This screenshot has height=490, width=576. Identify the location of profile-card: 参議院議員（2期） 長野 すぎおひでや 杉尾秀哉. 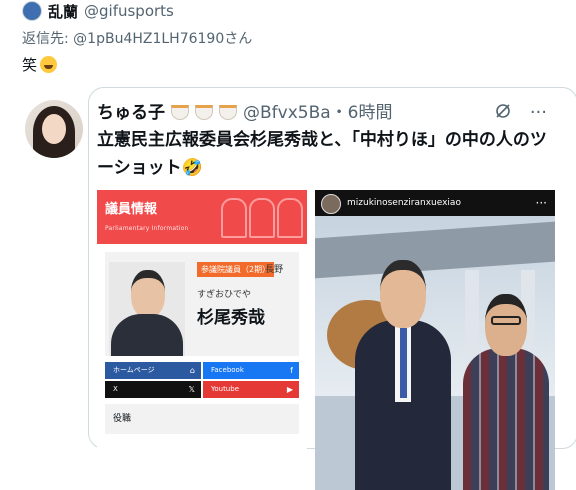
(202, 304).